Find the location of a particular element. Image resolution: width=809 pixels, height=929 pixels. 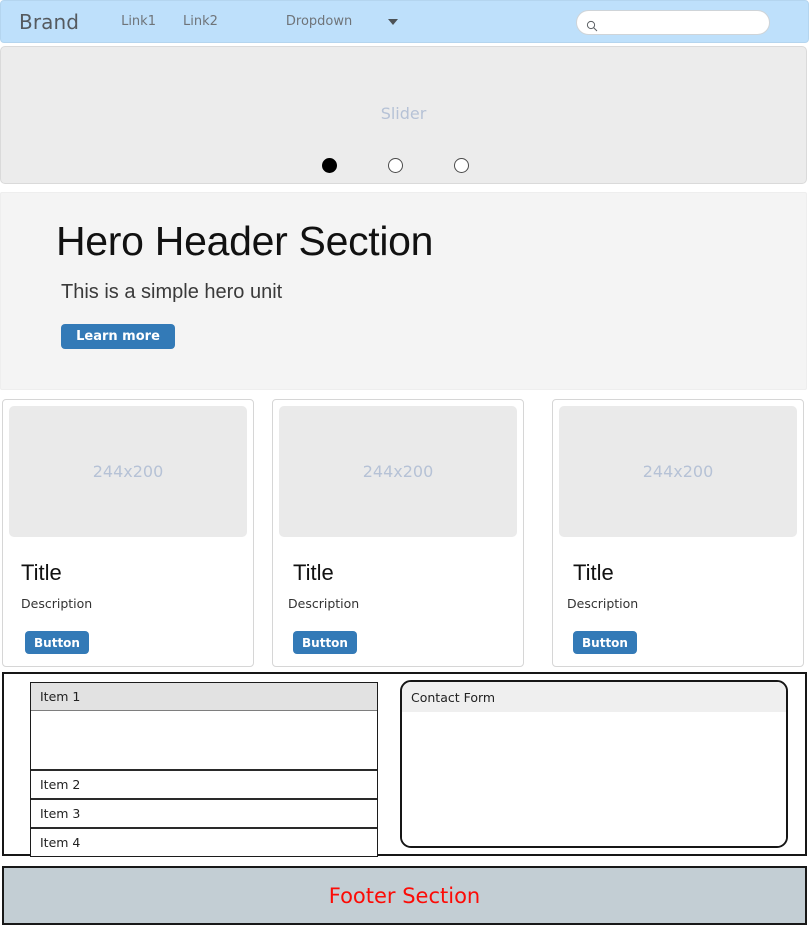

hero-subtitle: This is a simple hero unit is located at coordinates (172, 292).